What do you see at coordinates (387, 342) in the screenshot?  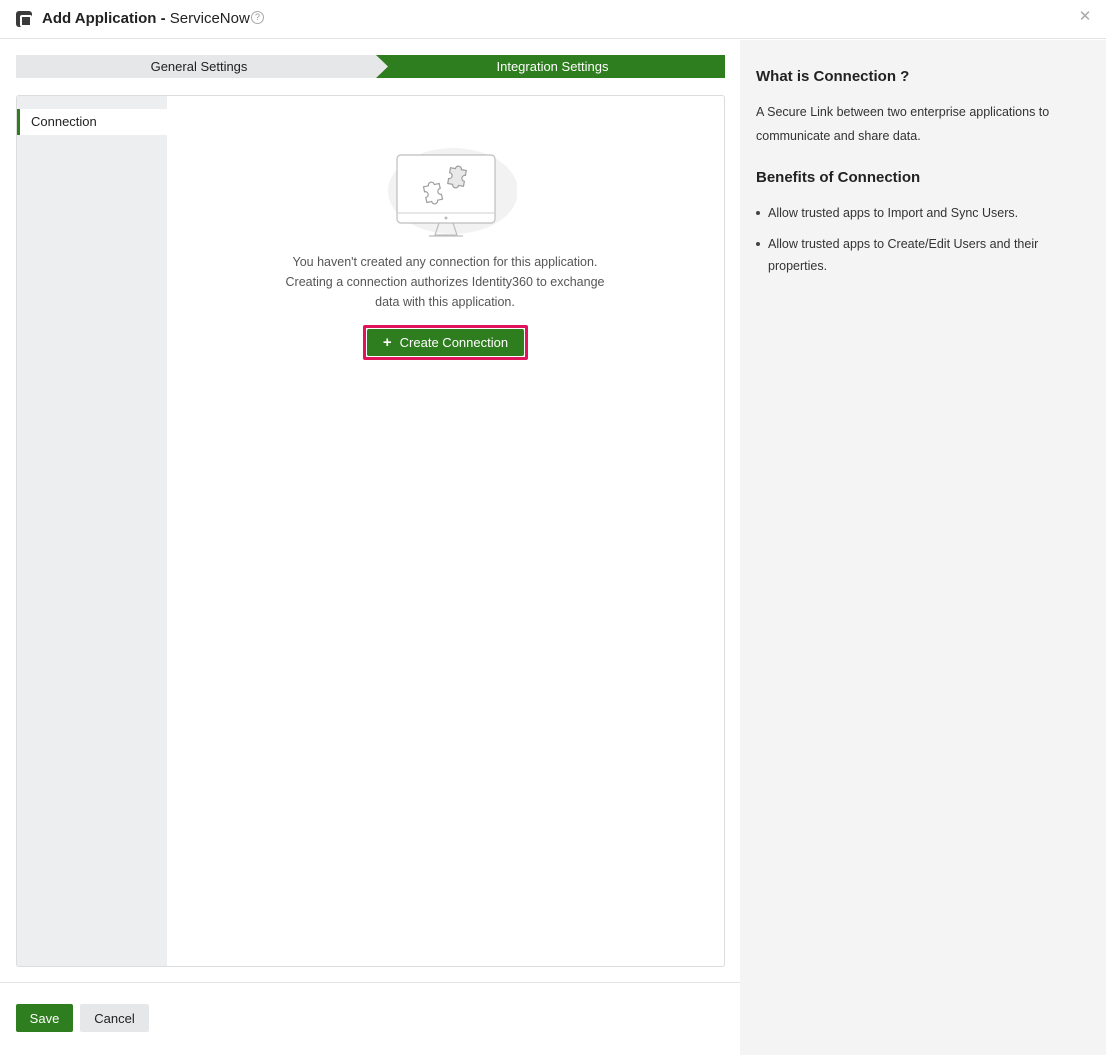 I see `plus-icon: +` at bounding box center [387, 342].